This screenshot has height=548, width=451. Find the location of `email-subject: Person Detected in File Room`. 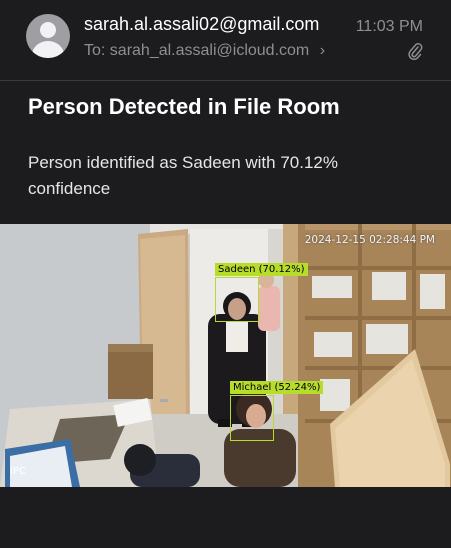

email-subject: Person Detected in File Room is located at coordinates (184, 106).